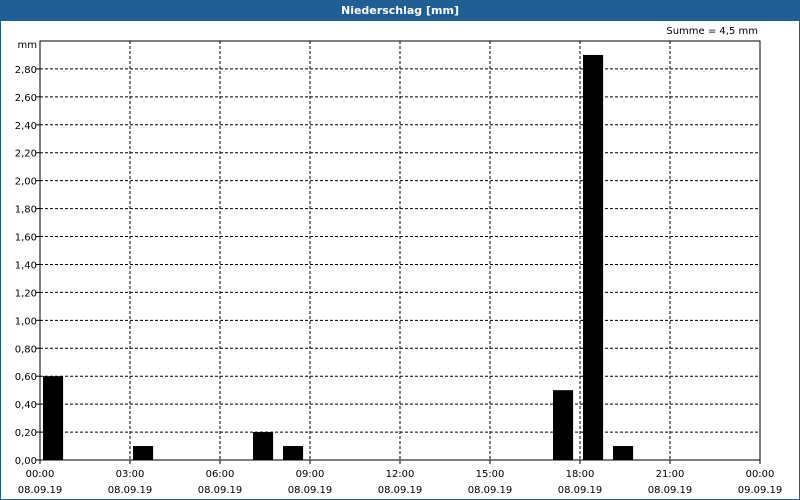 This screenshot has height=500, width=800. What do you see at coordinates (400, 474) in the screenshot?
I see `x-tick-time-label: 12:00` at bounding box center [400, 474].